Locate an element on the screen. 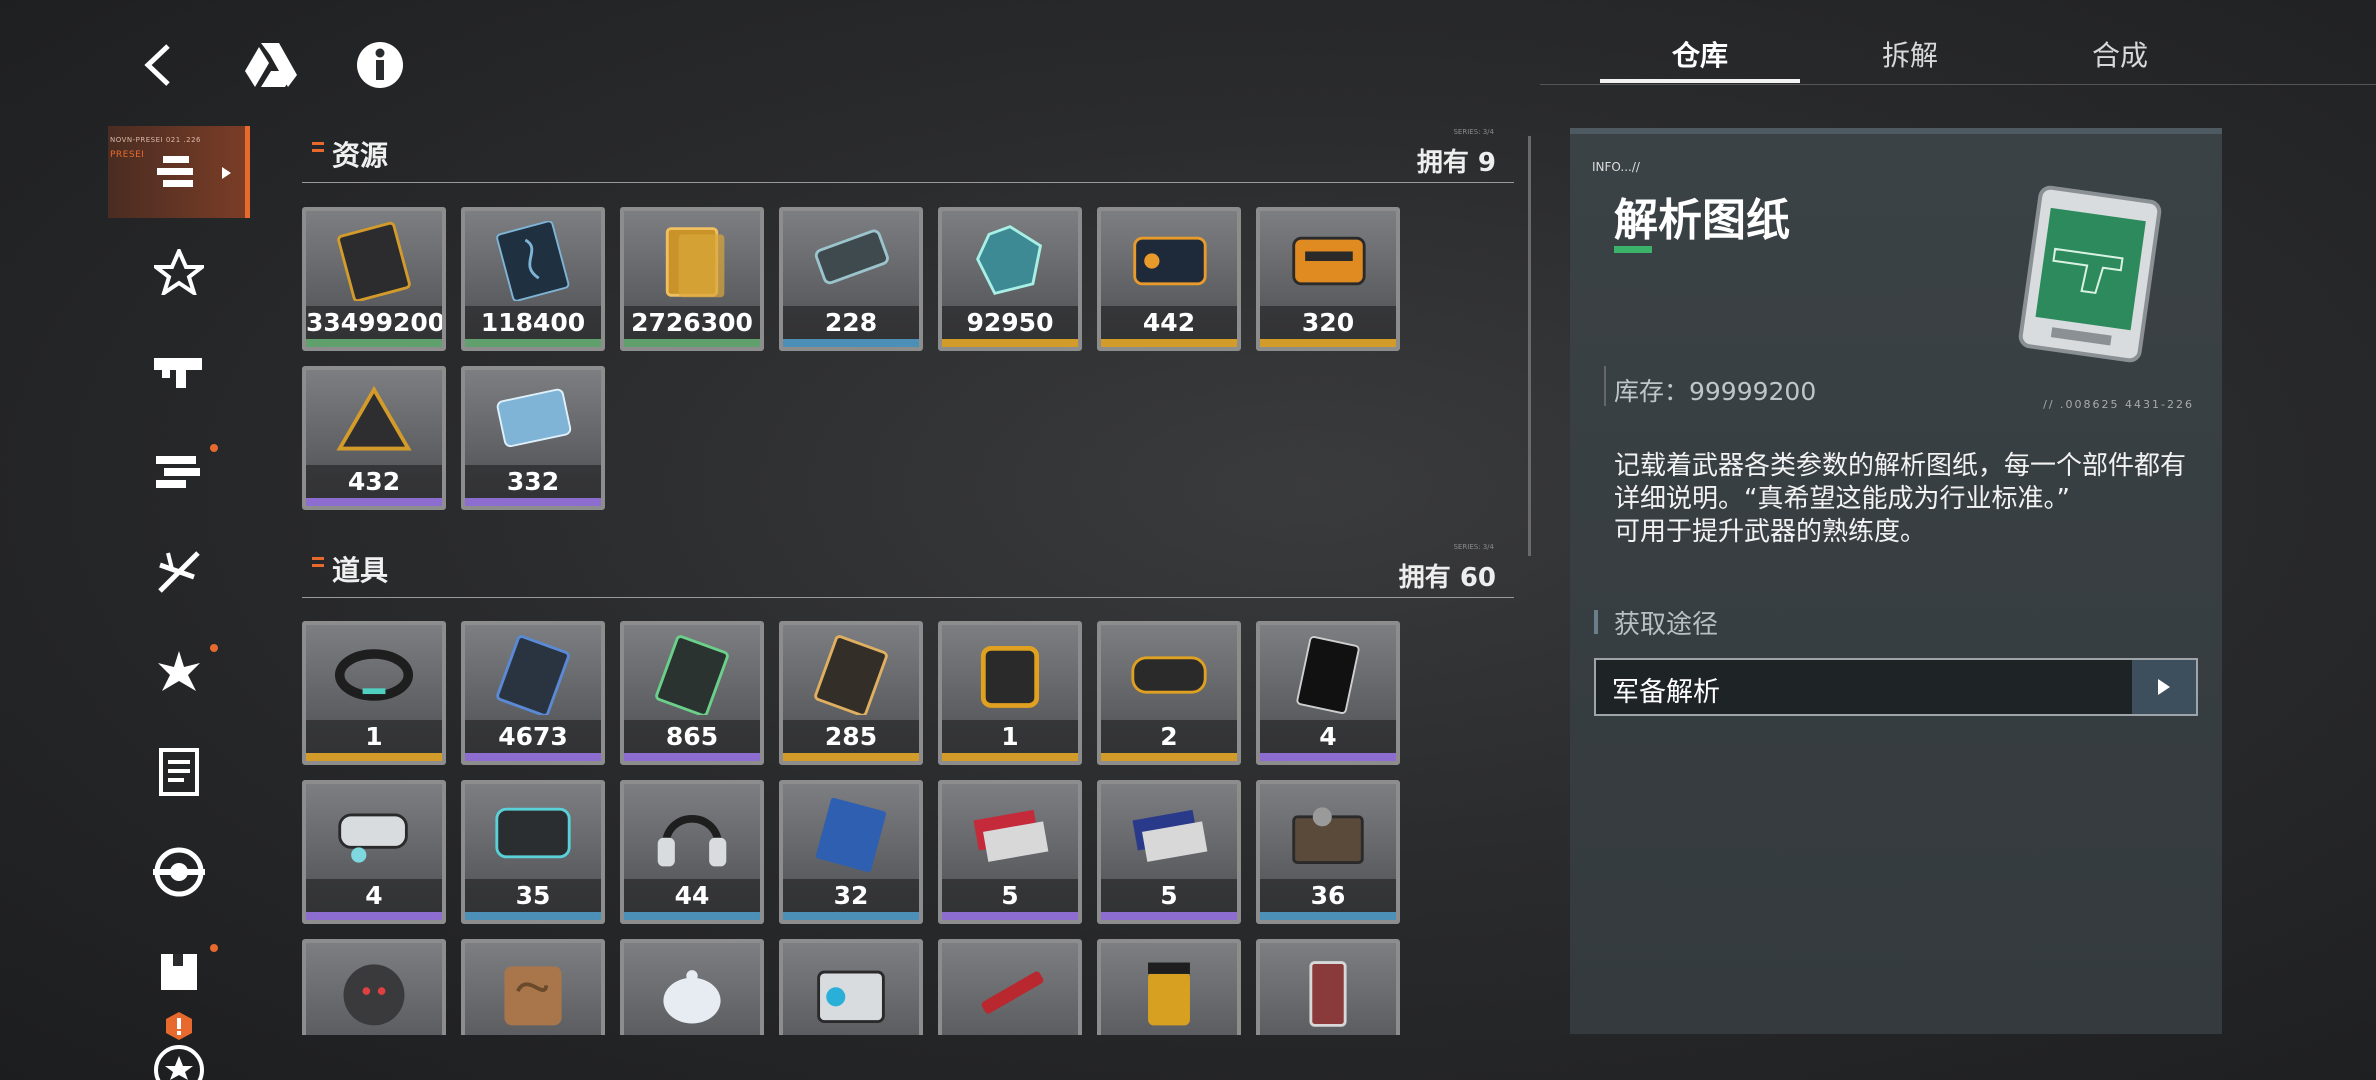  vr-headset-icon is located at coordinates (373, 838).